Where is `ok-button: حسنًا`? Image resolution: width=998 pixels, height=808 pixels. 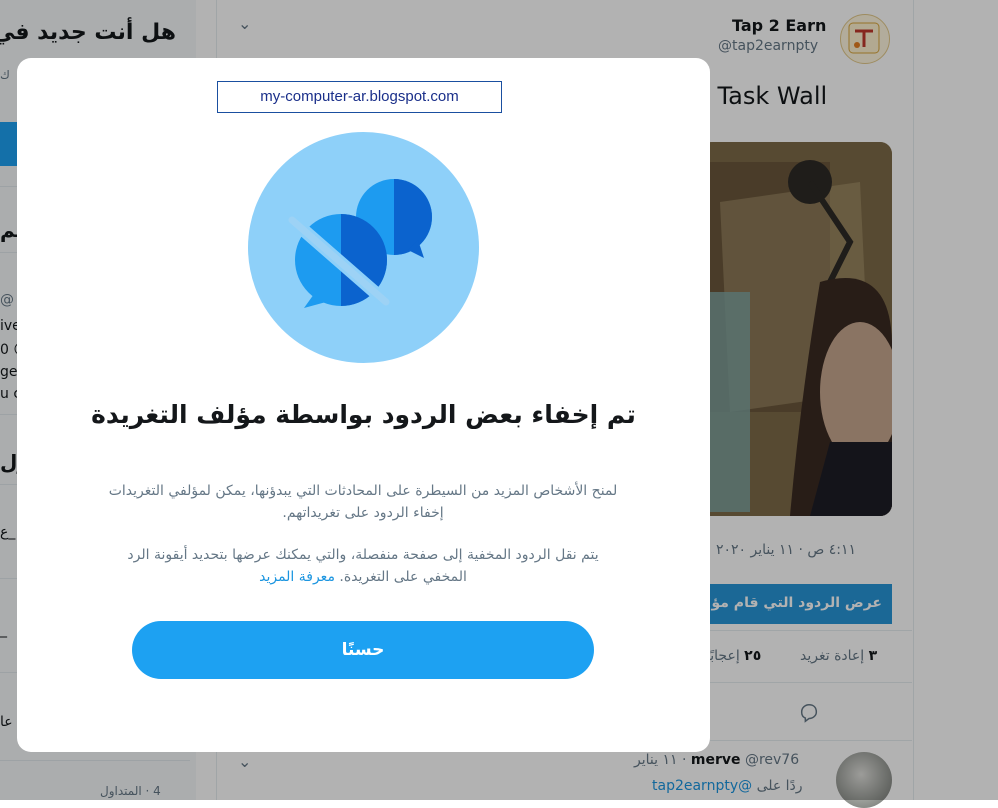 ok-button: حسنًا is located at coordinates (363, 650).